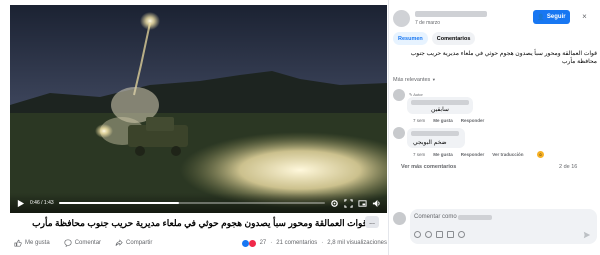 The height and width of the screenshot is (255, 600). What do you see at coordinates (428, 234) in the screenshot?
I see `emoji-icon` at bounding box center [428, 234].